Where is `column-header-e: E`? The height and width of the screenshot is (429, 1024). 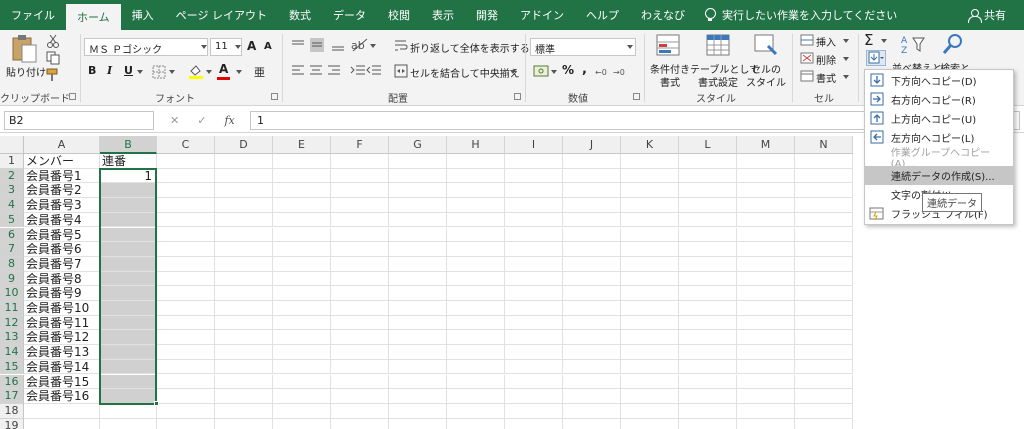 column-header-e: E is located at coordinates (302, 145).